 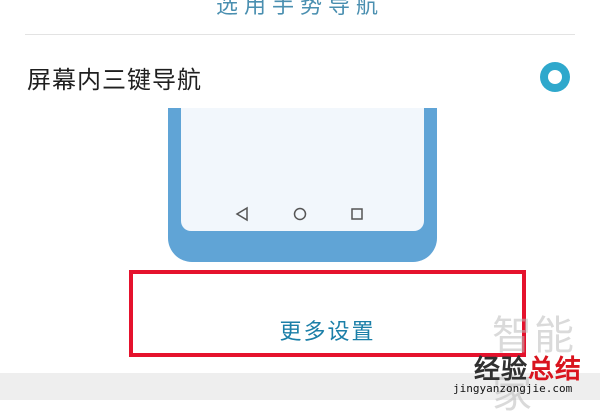 I want to click on divider, so click(x=300, y=34).